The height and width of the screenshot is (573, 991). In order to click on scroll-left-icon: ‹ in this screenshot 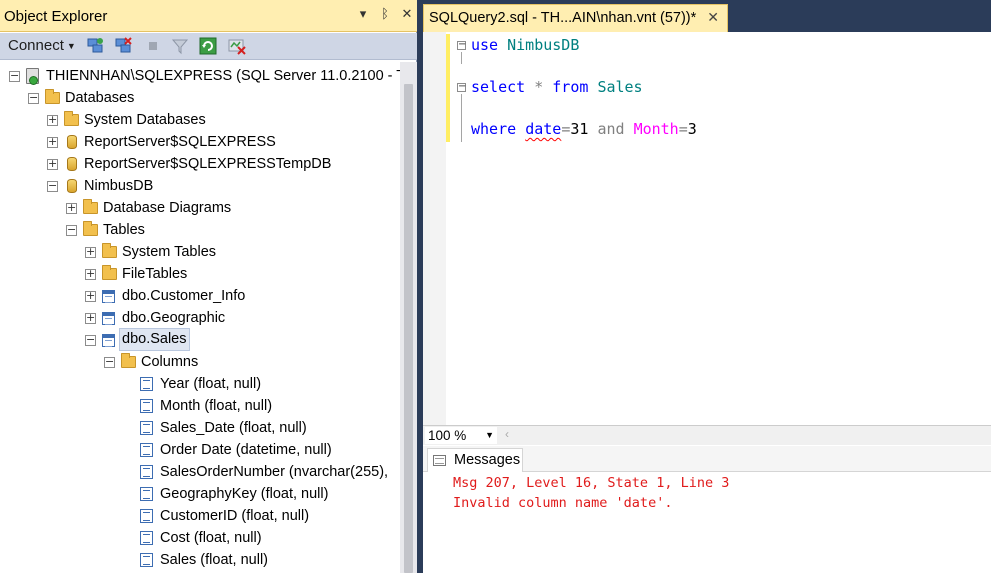, I will do `click(507, 434)`.